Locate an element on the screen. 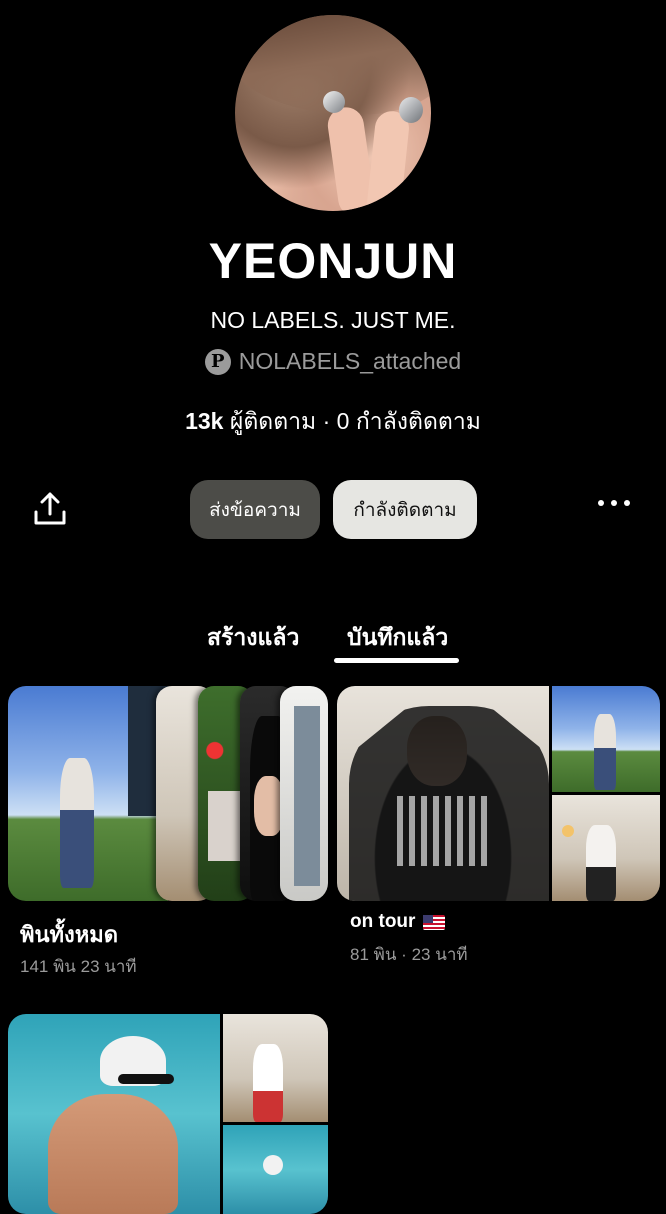 The width and height of the screenshot is (666, 1214). followers-count: 13k is located at coordinates (204, 421).